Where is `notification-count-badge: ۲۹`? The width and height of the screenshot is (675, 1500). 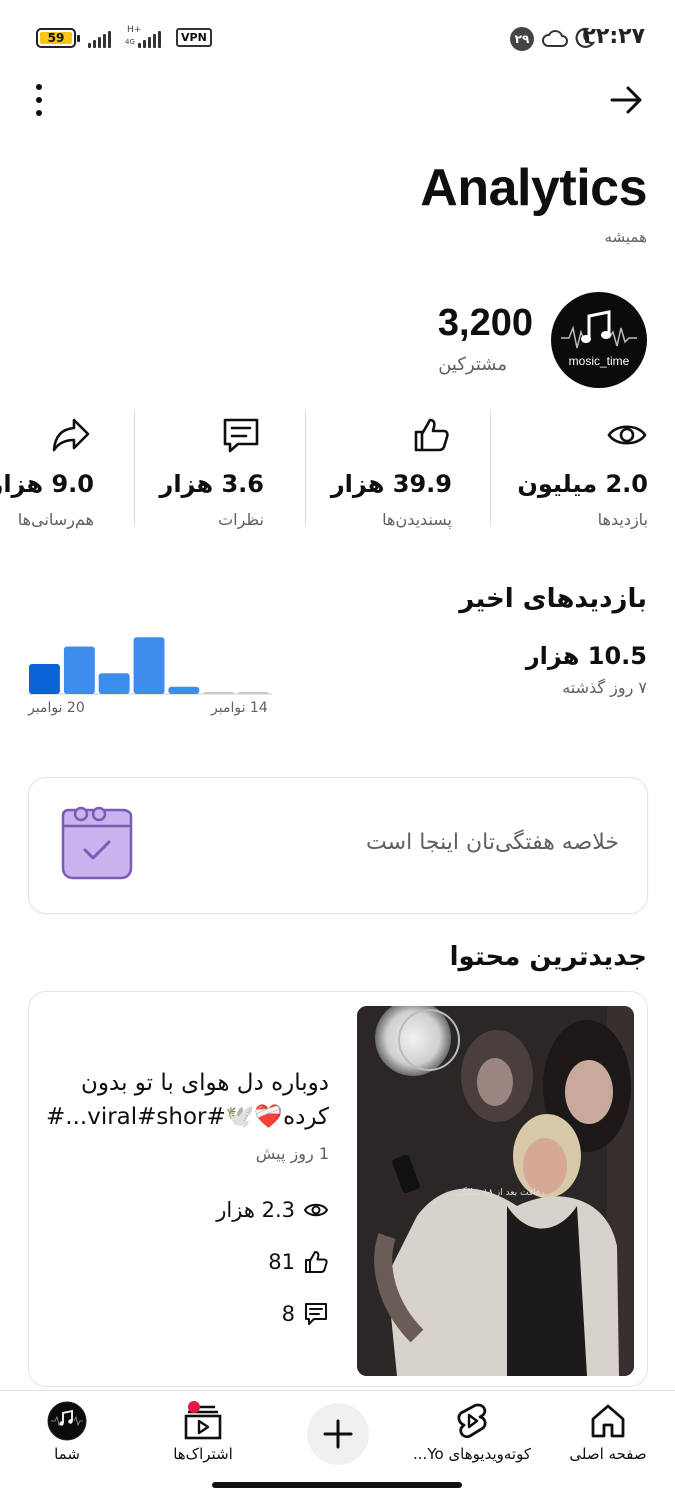 notification-count-badge: ۲۹ is located at coordinates (522, 39).